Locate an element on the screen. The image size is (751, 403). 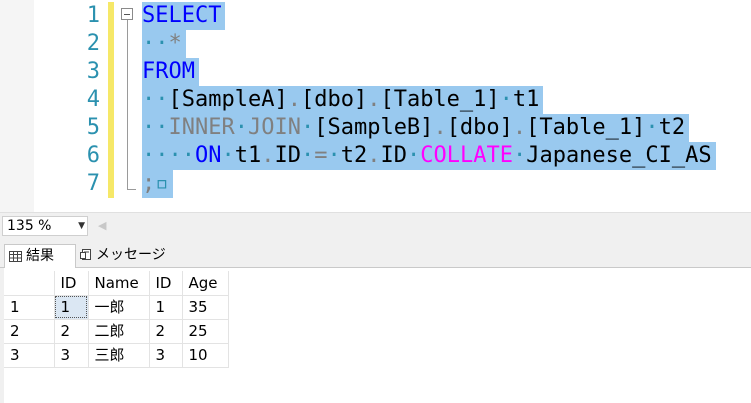
code-line: ··* is located at coordinates (164, 44).